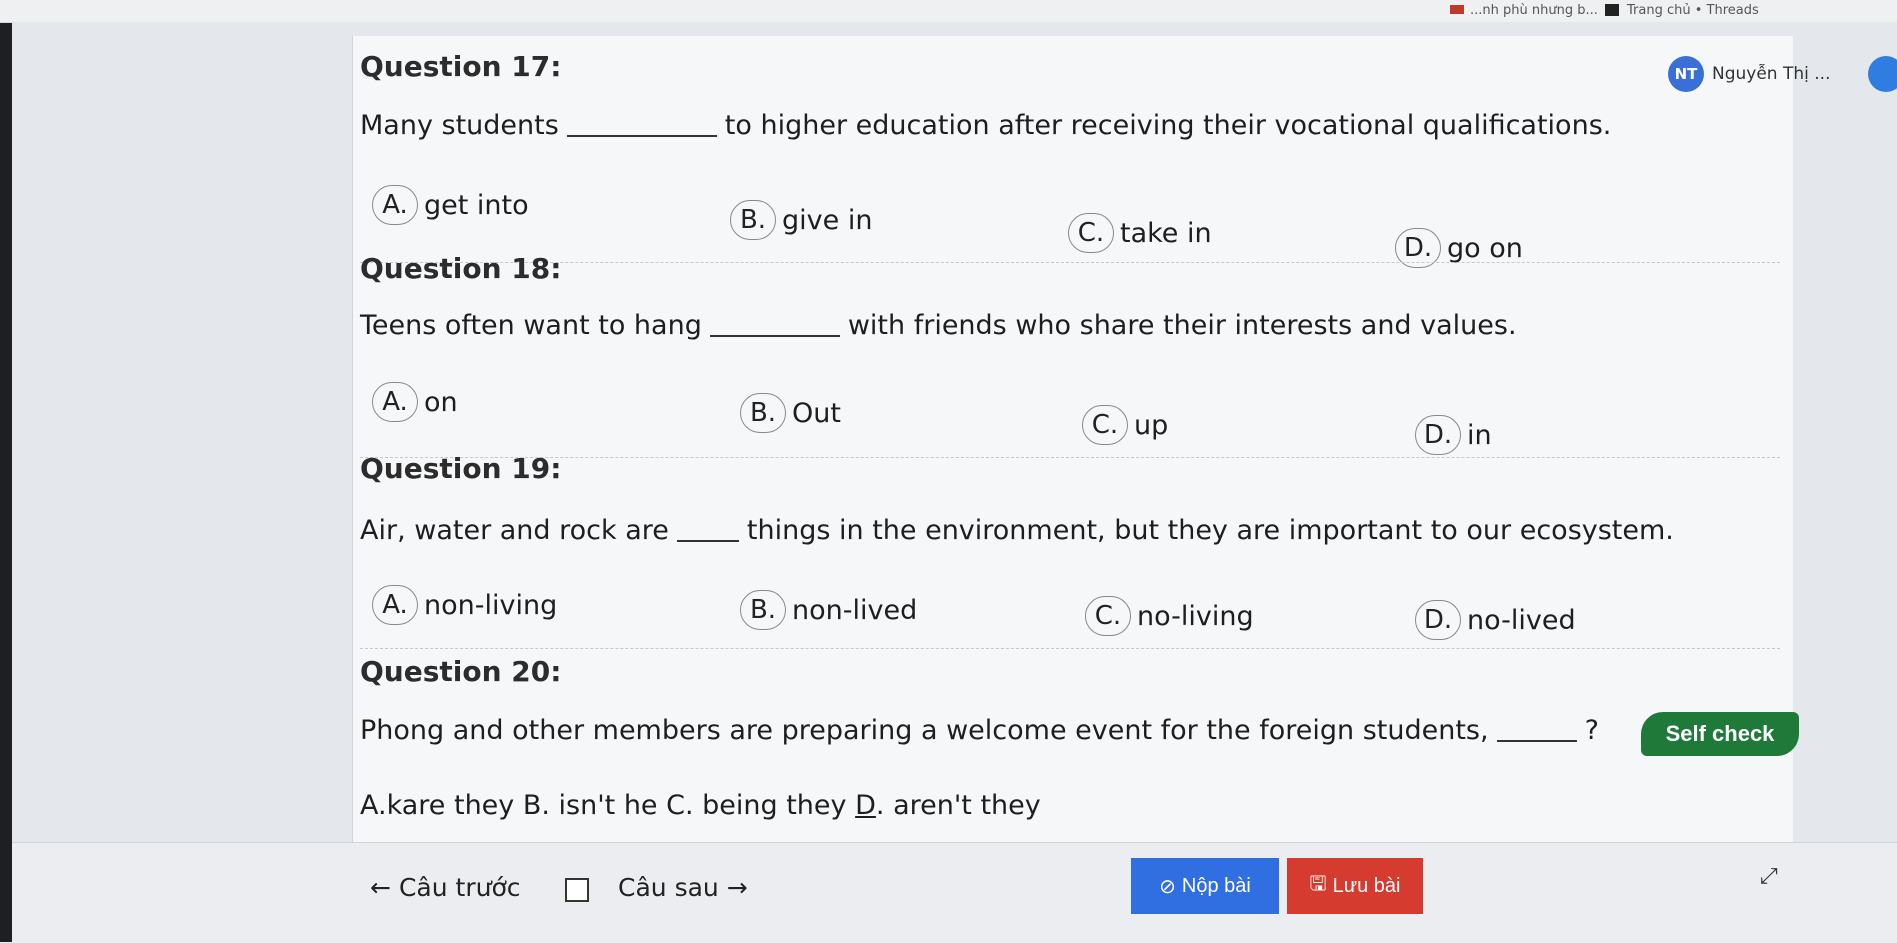  What do you see at coordinates (737, 887) in the screenshot?
I see `arrow-right-icon: →` at bounding box center [737, 887].